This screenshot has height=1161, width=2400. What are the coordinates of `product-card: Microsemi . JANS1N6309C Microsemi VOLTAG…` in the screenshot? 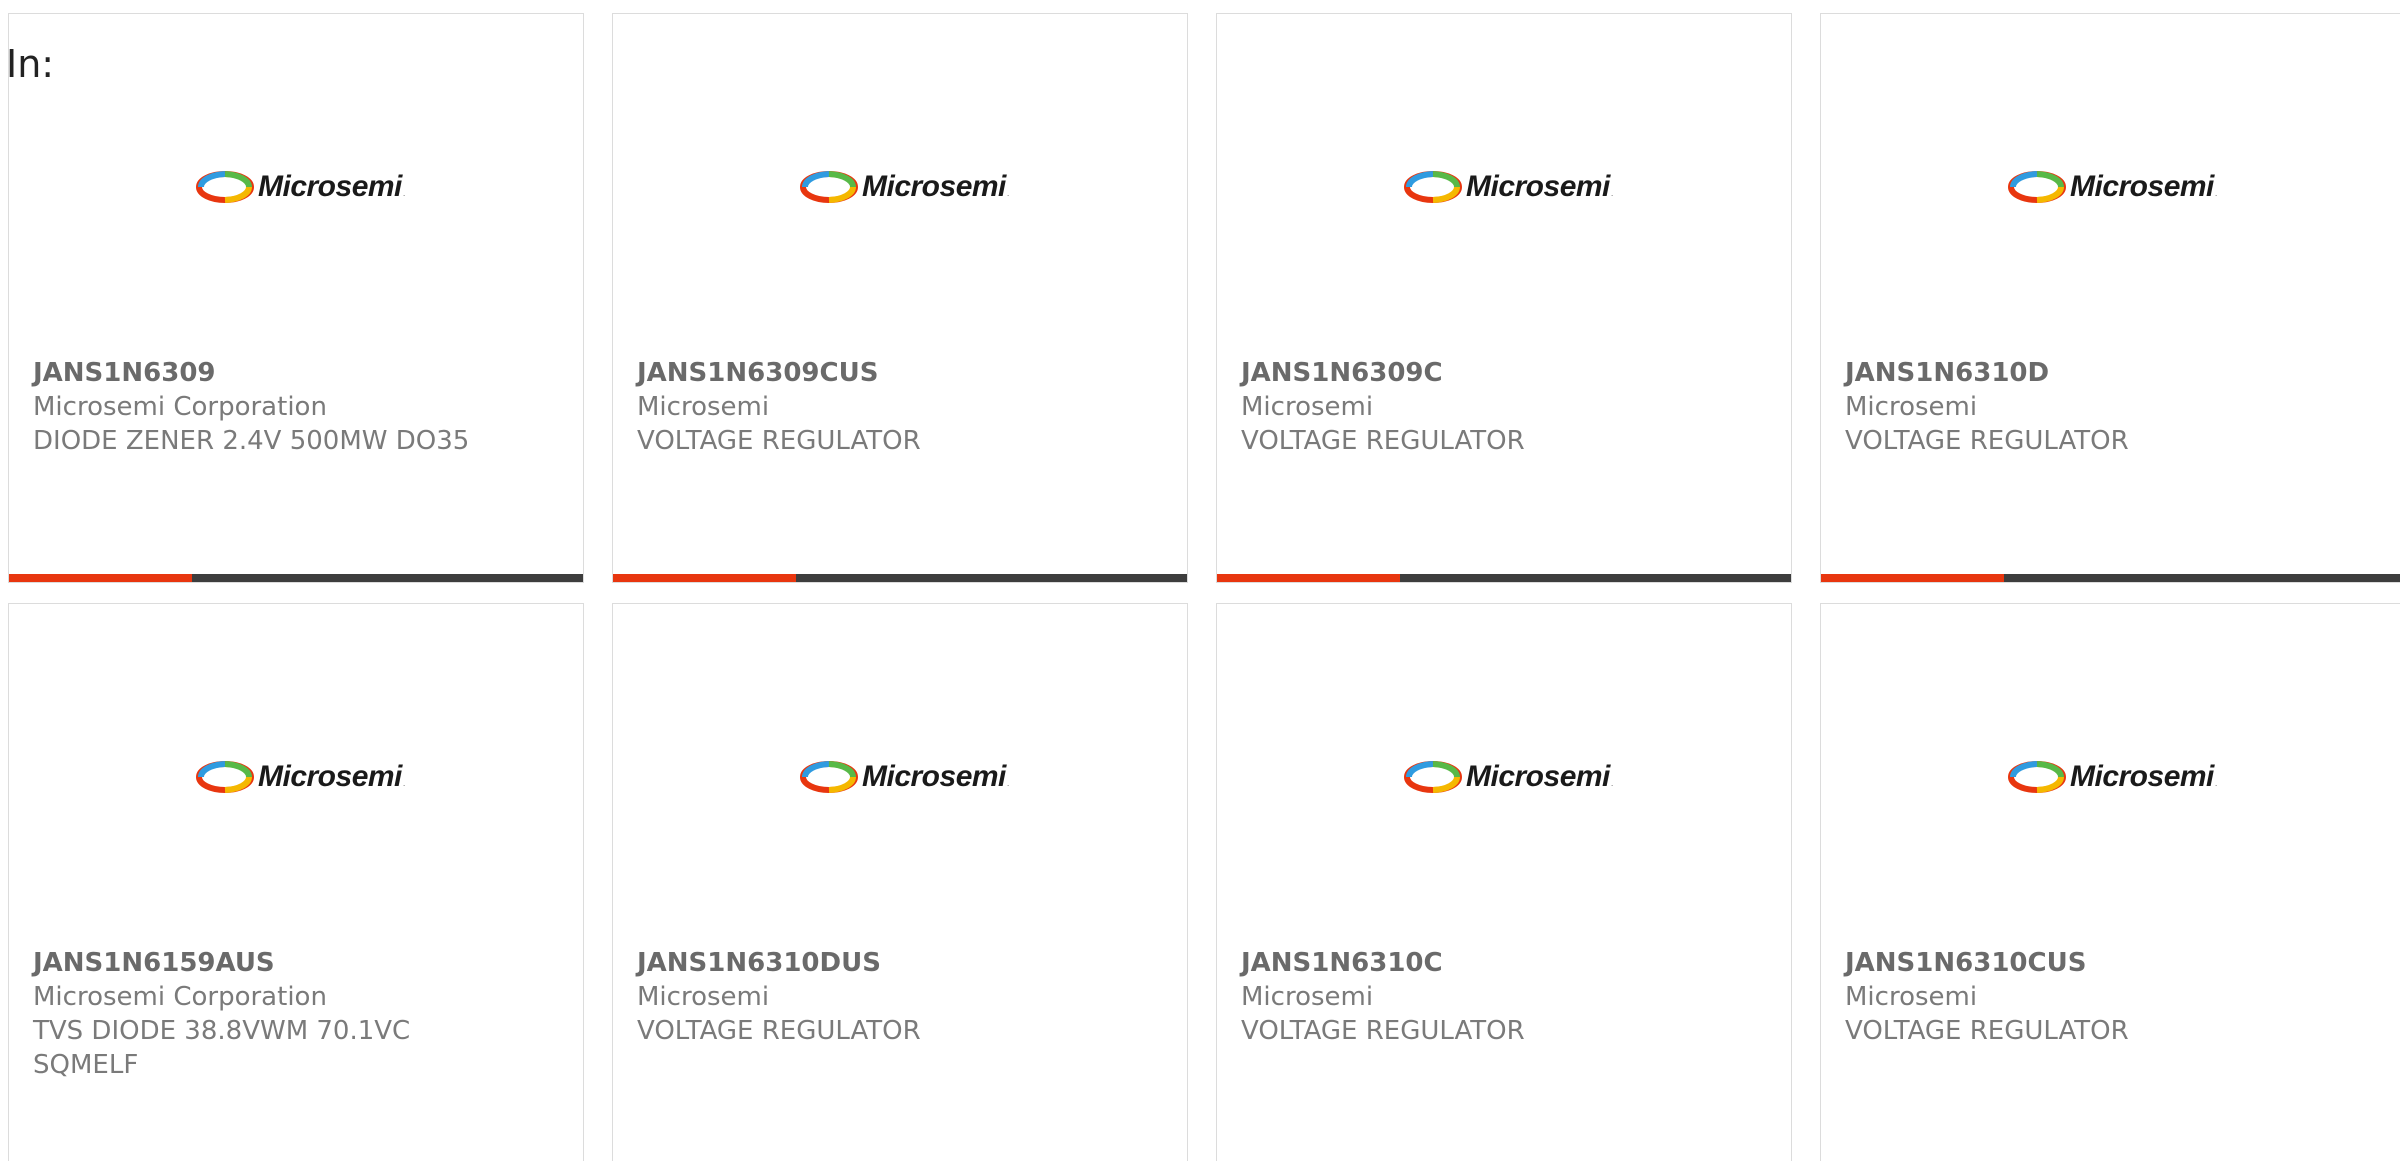 It's located at (1504, 298).